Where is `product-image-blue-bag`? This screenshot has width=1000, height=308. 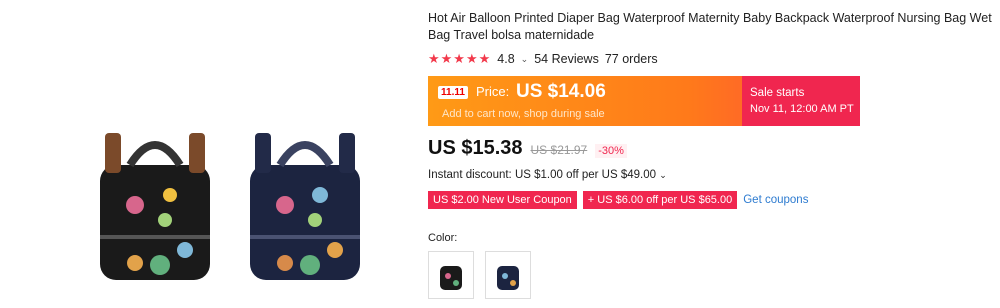 product-image-blue-bag is located at coordinates (305, 207).